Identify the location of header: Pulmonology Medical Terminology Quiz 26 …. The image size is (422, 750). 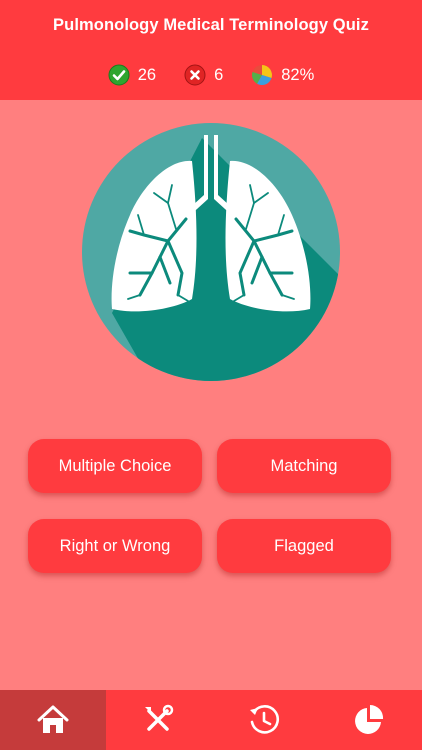
(211, 50).